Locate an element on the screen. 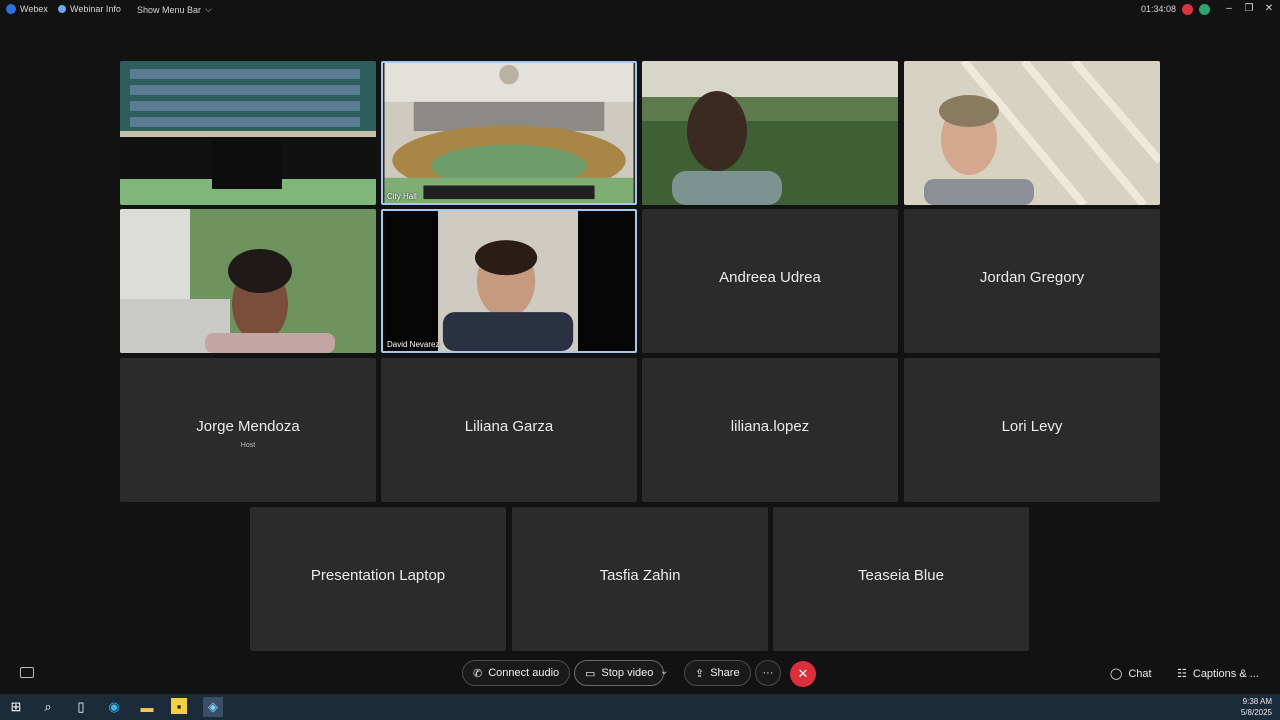 The width and height of the screenshot is (1280, 720). more-icon: ··· is located at coordinates (768, 673).